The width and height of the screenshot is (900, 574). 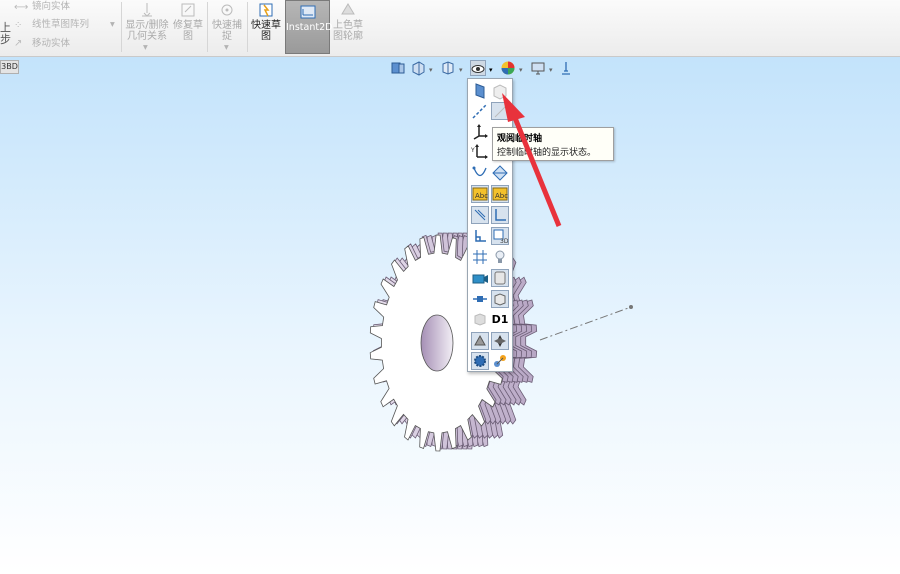 I want to click on axis-icon, so click(x=480, y=111).